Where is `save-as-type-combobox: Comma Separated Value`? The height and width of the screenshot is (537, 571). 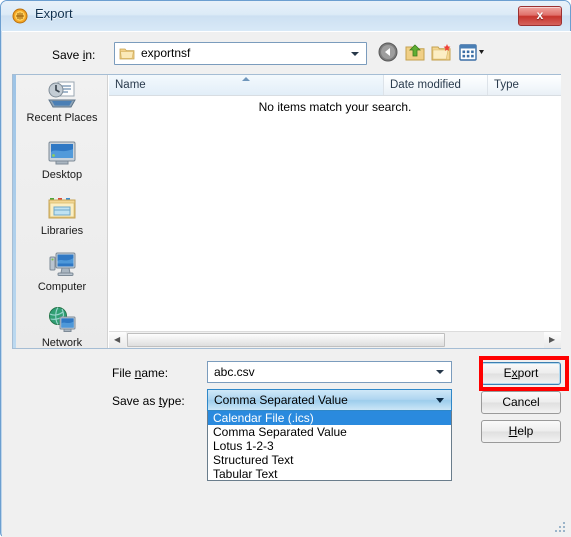
save-as-type-combobox: Comma Separated Value is located at coordinates (329, 400).